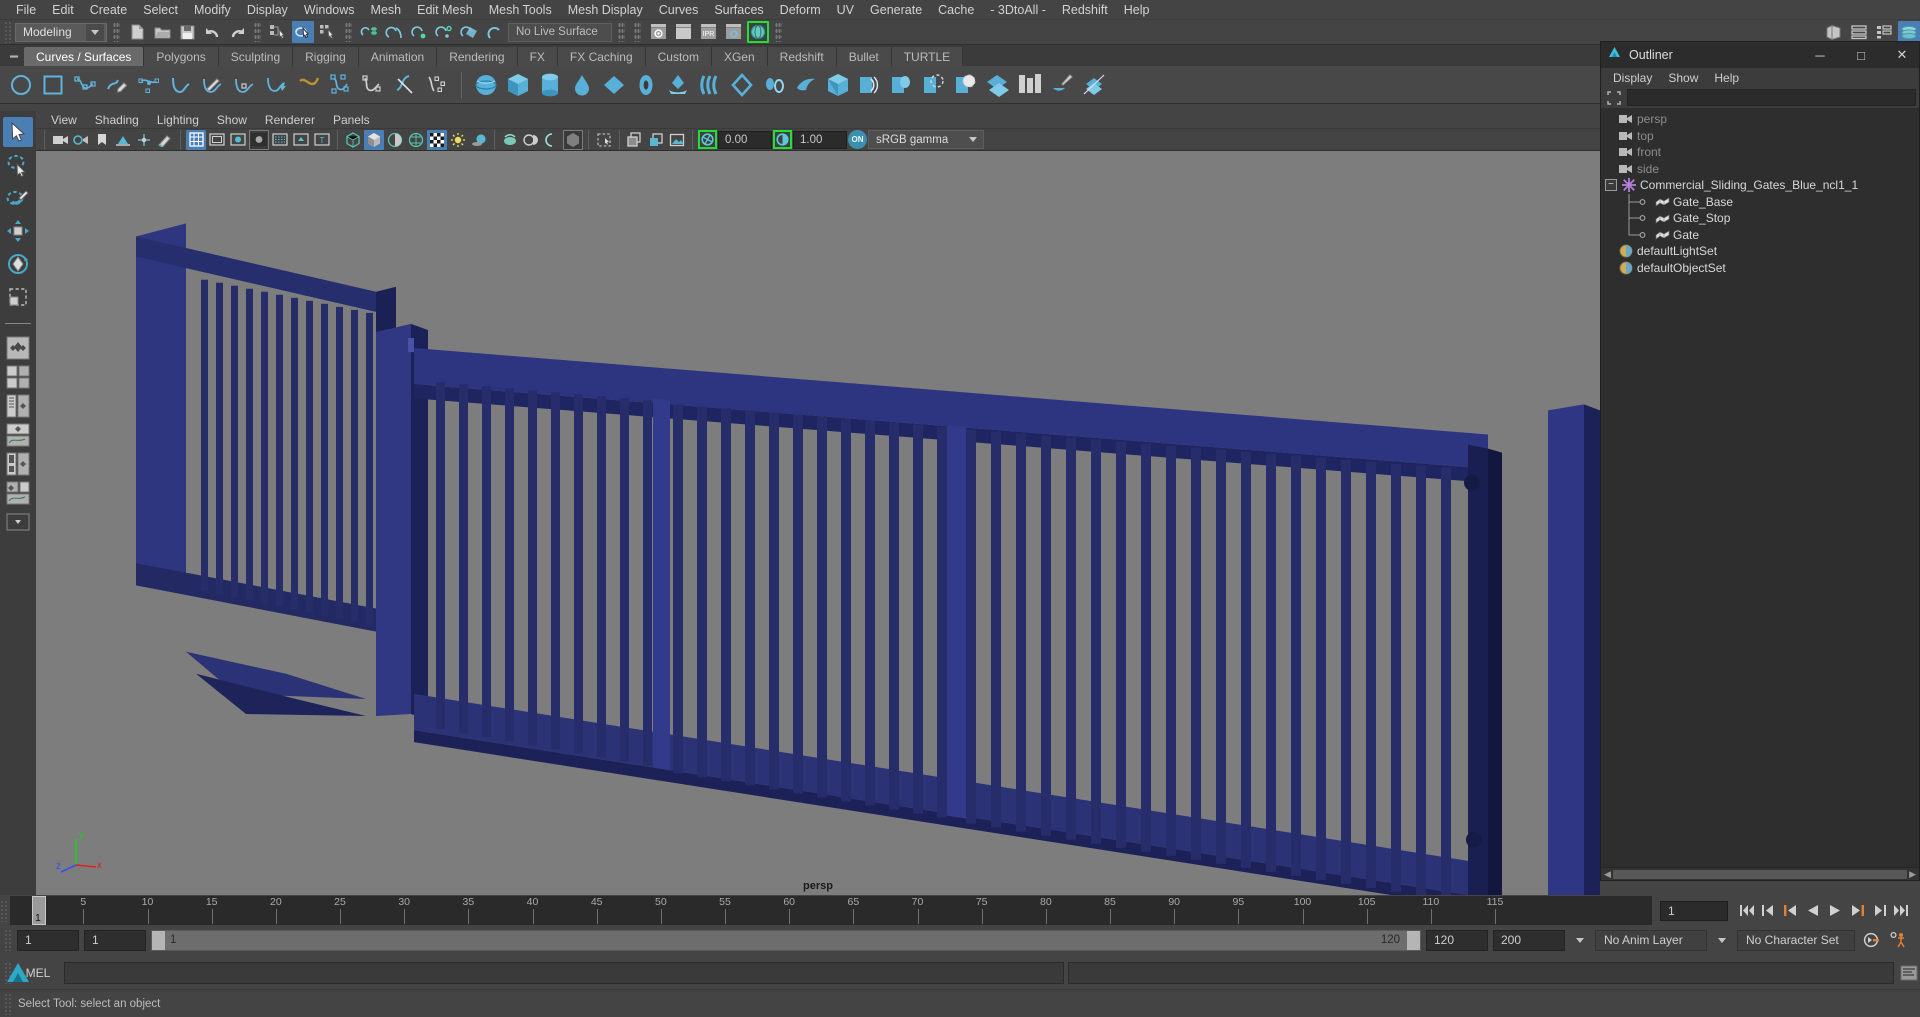 This screenshot has width=1920, height=1017. I want to click on menu-item-edit: Edit, so click(63, 10).